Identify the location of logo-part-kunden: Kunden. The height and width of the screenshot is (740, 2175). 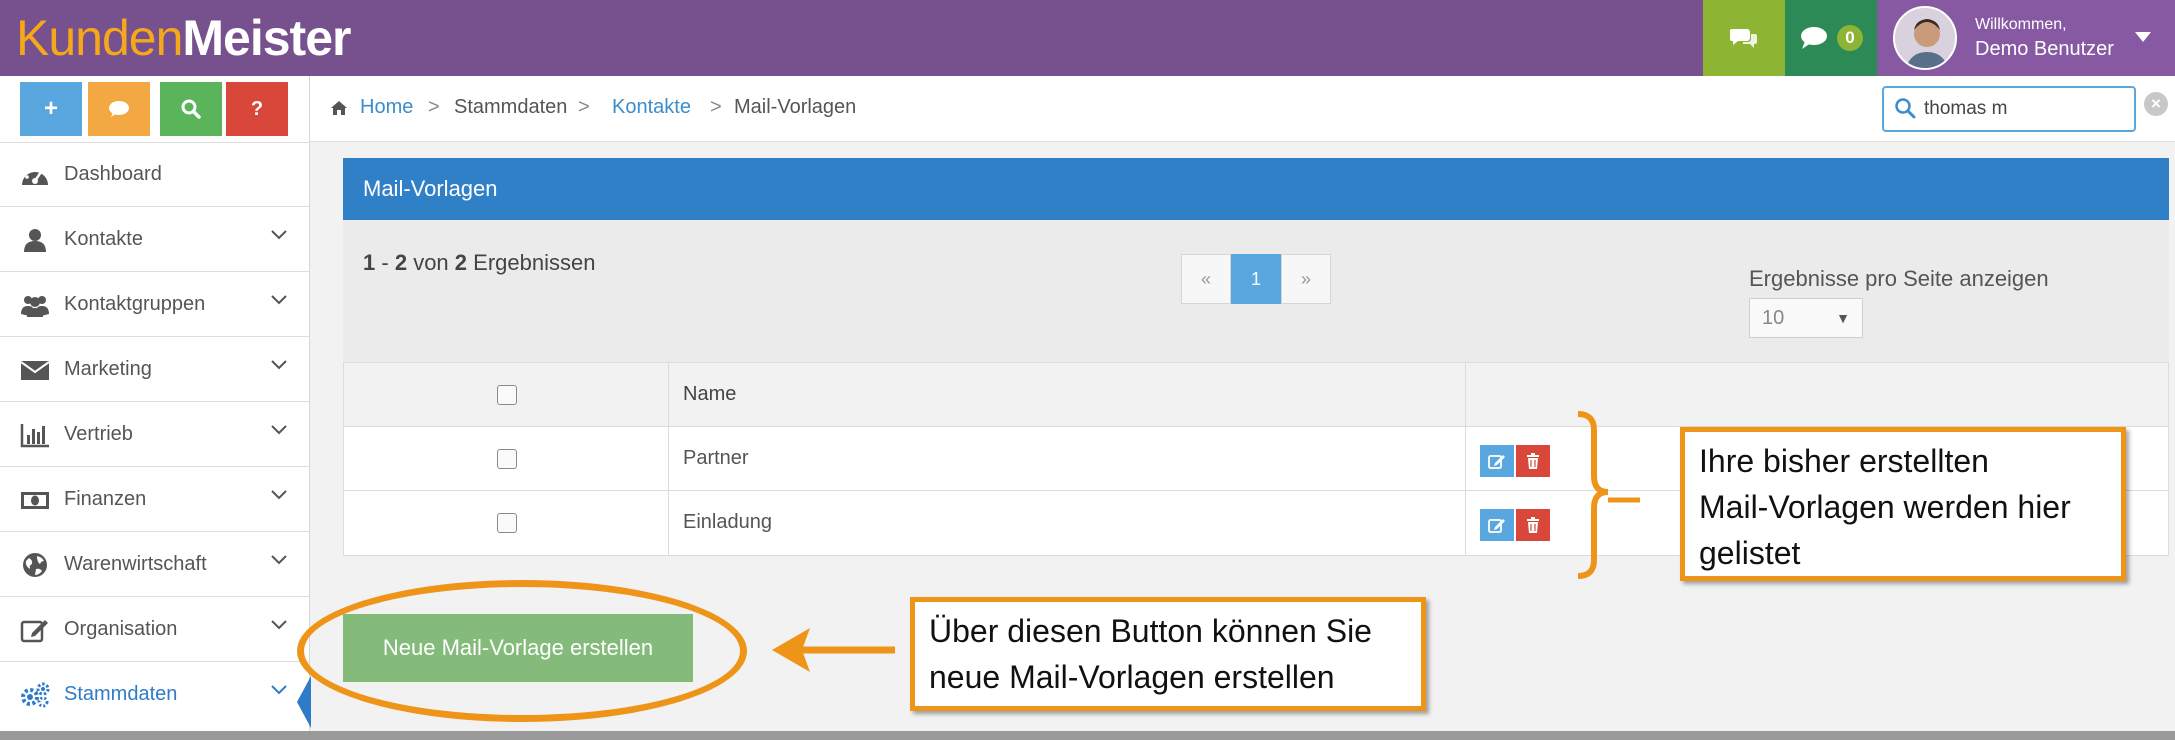
(99, 38).